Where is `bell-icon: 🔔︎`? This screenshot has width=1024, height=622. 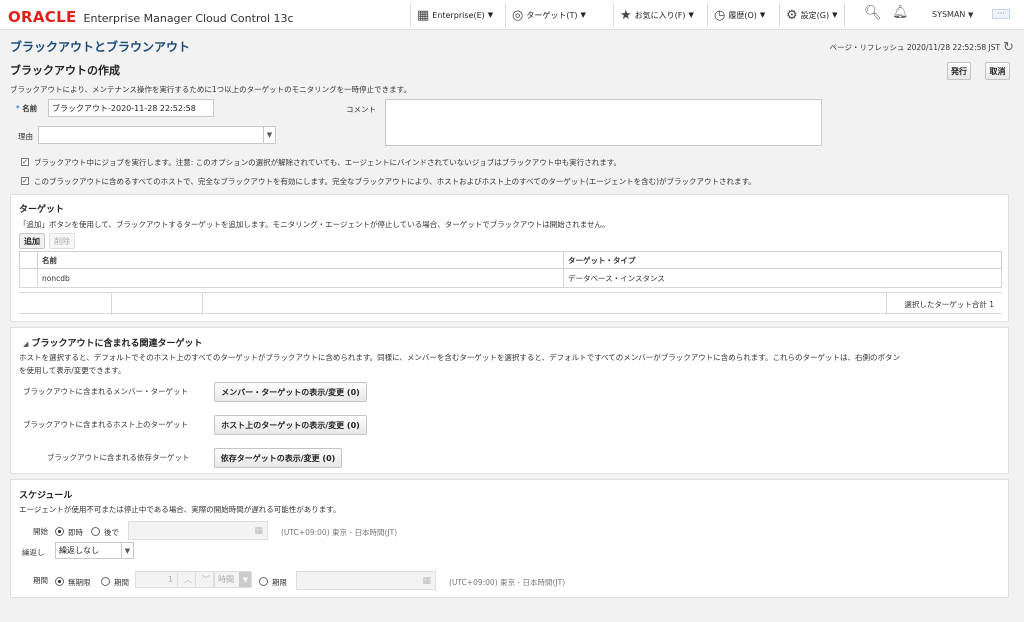 bell-icon: 🔔︎ is located at coordinates (900, 12).